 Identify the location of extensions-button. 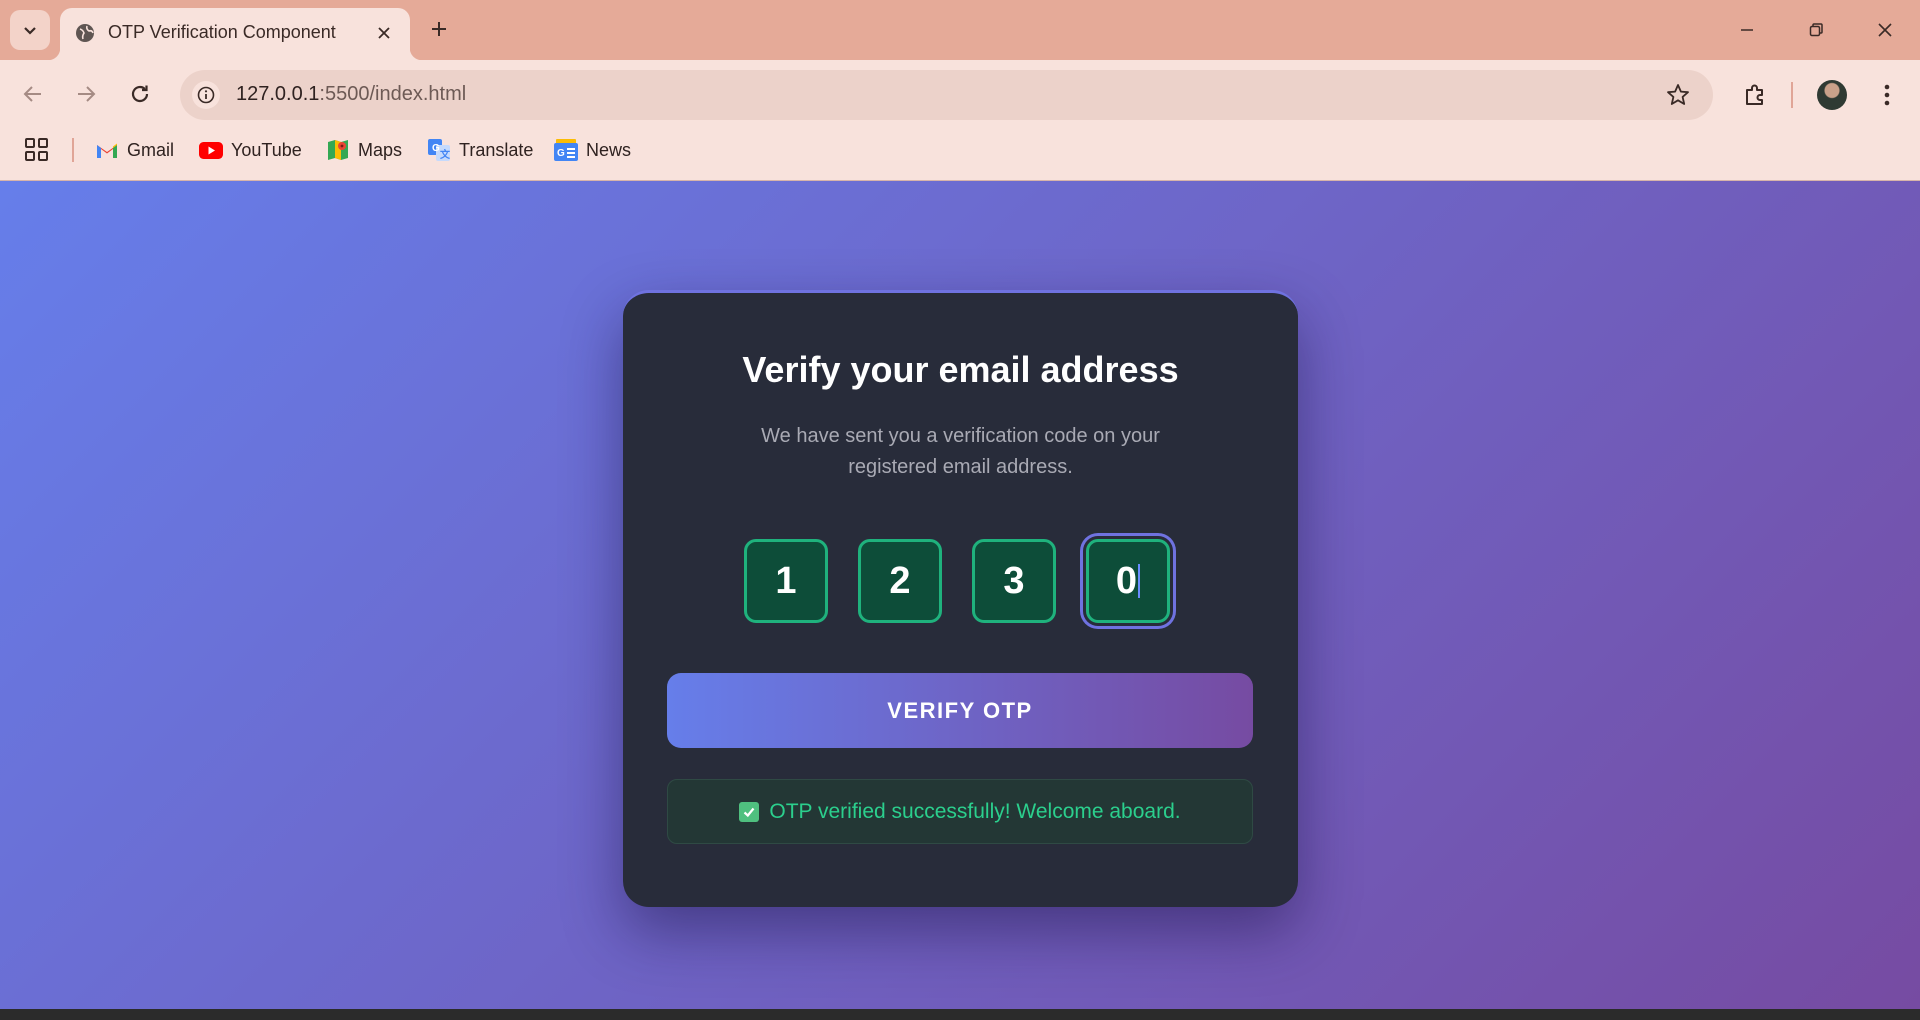
(1755, 95).